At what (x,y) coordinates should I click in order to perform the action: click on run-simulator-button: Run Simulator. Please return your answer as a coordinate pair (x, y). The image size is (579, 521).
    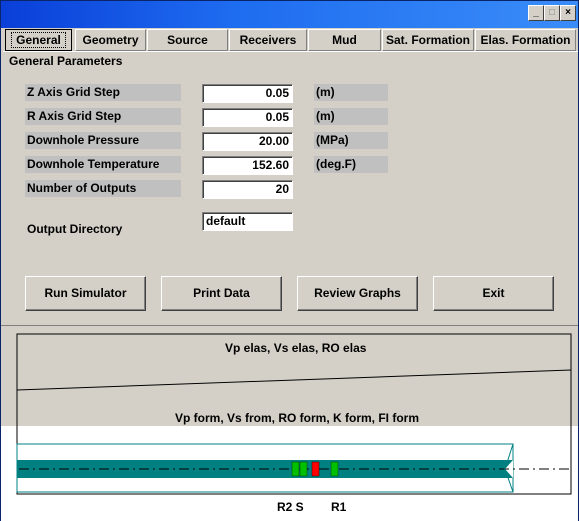
    Looking at the image, I should click on (85, 293).